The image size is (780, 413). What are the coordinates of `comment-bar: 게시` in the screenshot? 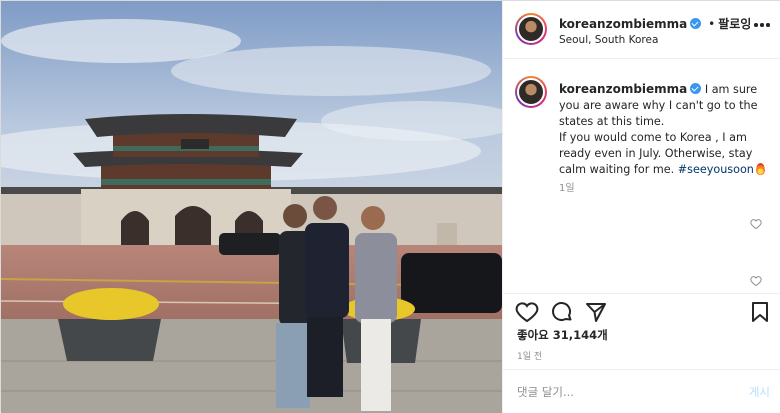 It's located at (641, 391).